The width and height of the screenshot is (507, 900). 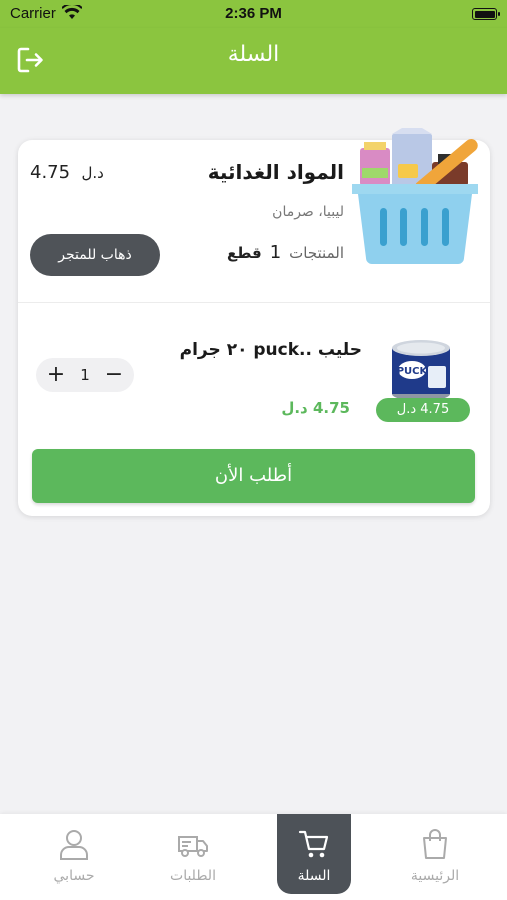 What do you see at coordinates (253, 54) in the screenshot?
I see `page-title: السلة` at bounding box center [253, 54].